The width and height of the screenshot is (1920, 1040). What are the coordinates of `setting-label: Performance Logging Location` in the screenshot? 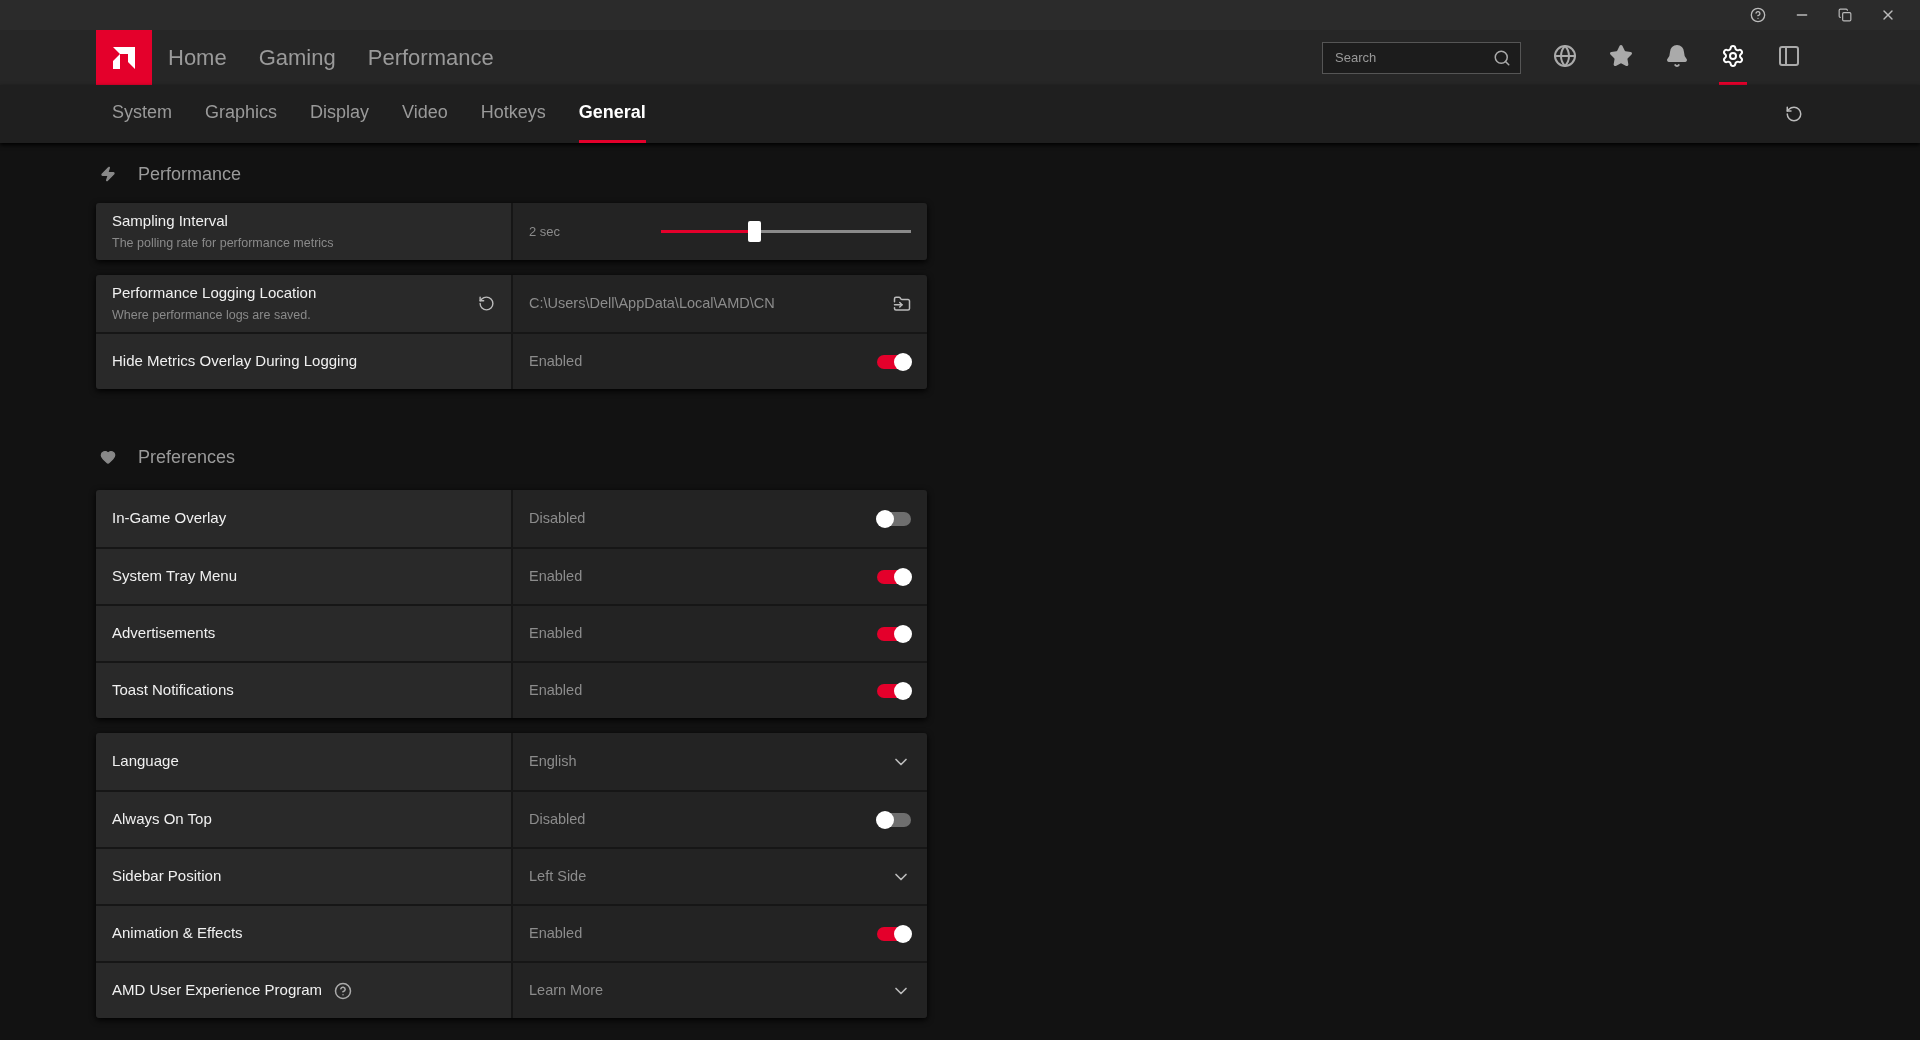 It's located at (214, 292).